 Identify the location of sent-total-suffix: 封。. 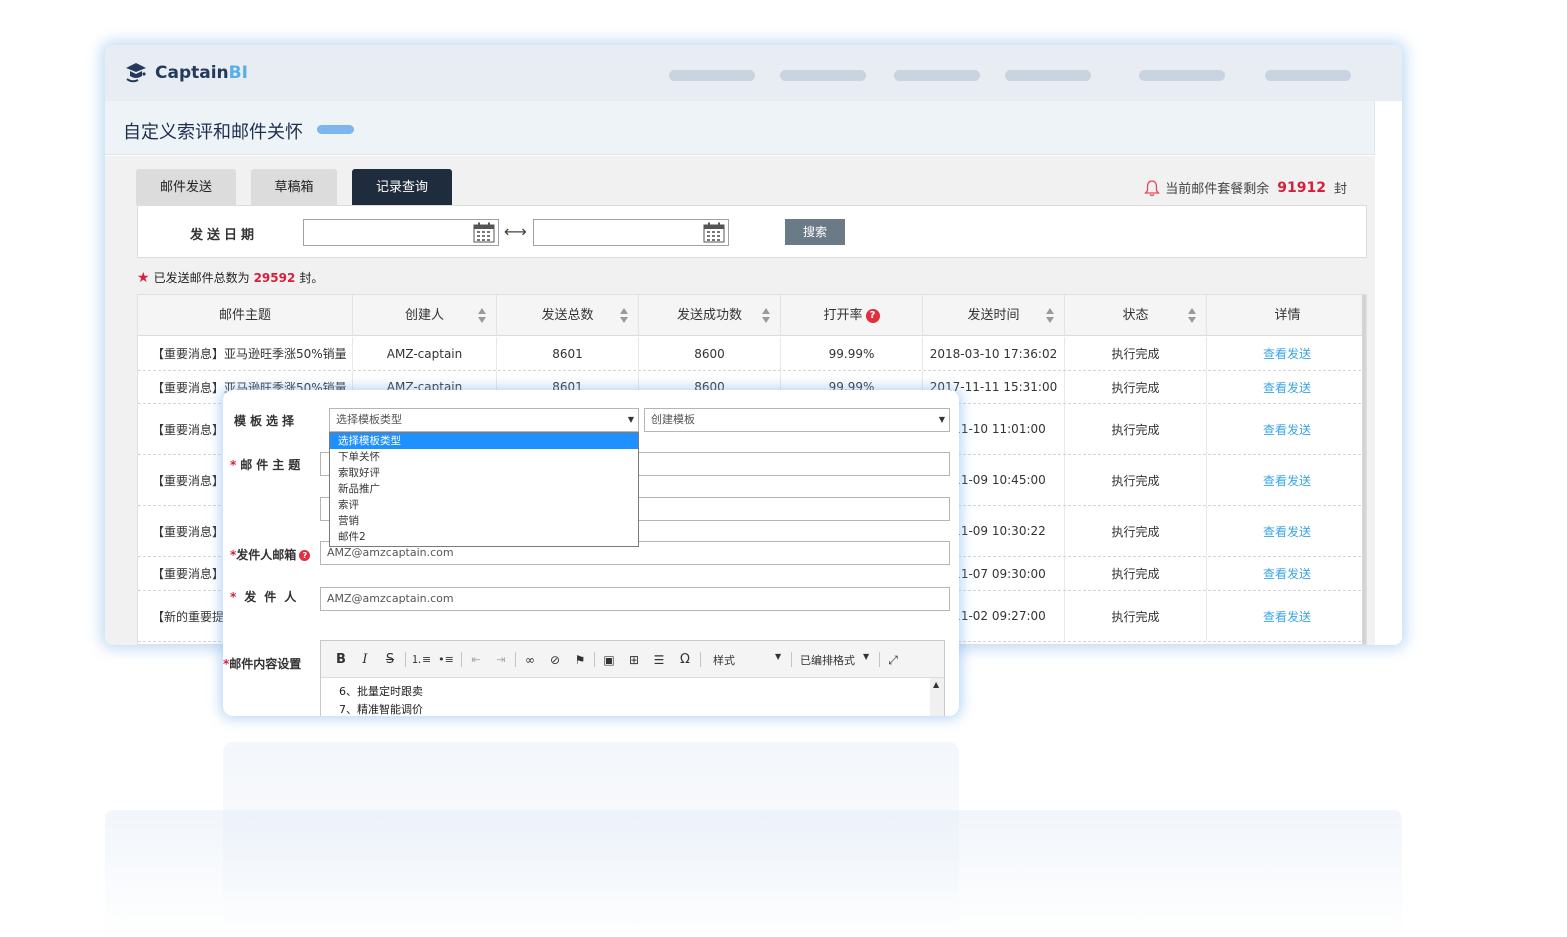
(311, 278).